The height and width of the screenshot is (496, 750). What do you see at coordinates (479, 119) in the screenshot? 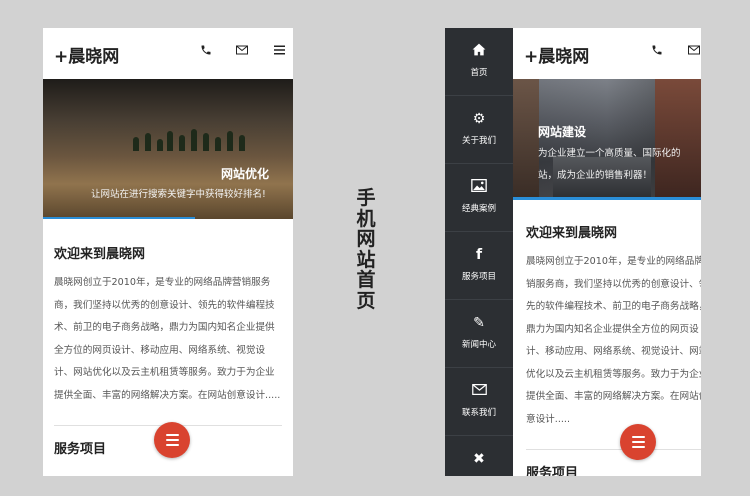
I see `gear-icon: ⚙` at bounding box center [479, 119].